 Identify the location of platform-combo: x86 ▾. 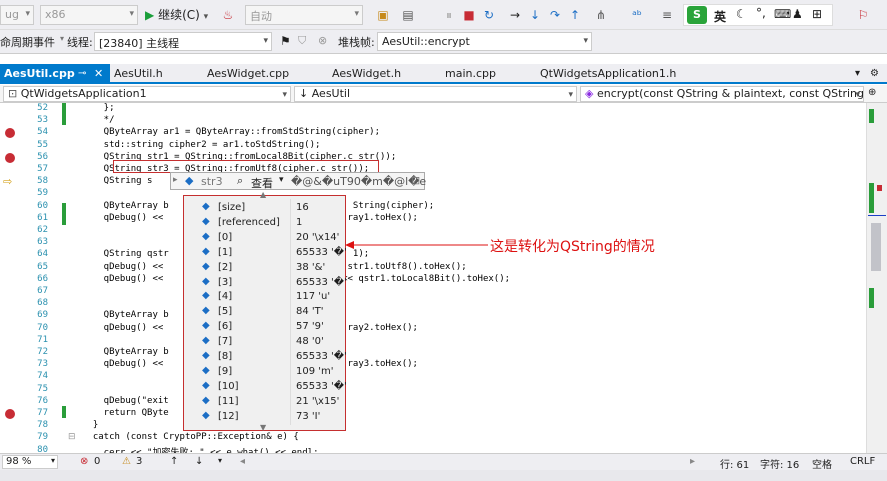
(89, 15).